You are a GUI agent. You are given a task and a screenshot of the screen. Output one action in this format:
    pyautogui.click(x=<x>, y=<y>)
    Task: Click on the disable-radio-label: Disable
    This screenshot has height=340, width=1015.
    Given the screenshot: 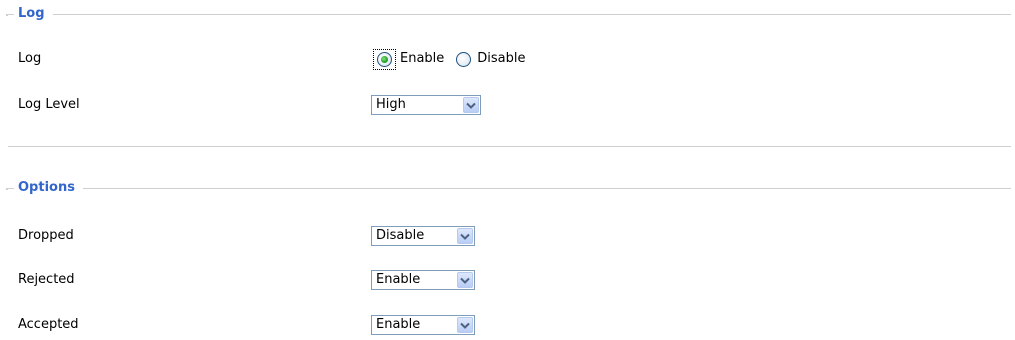 What is the action you would take?
    pyautogui.click(x=501, y=59)
    